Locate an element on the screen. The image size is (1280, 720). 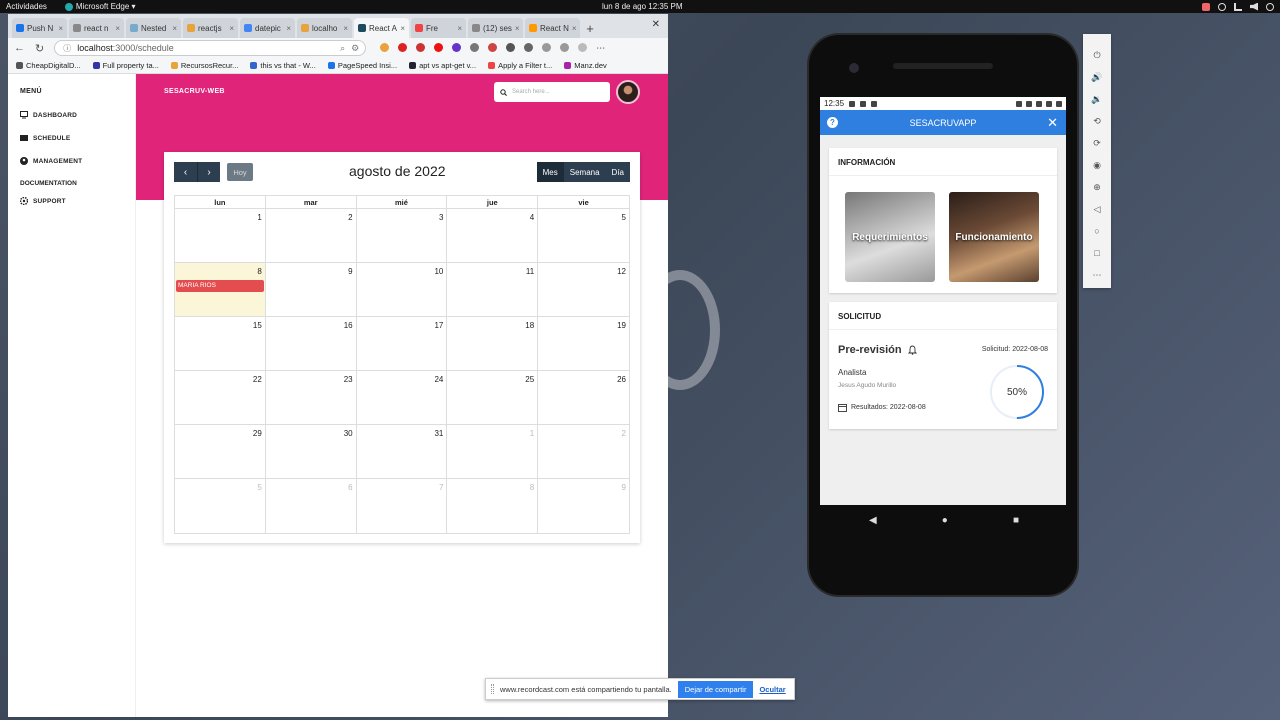
window-close-icon: ✕ is located at coordinates (656, 24).